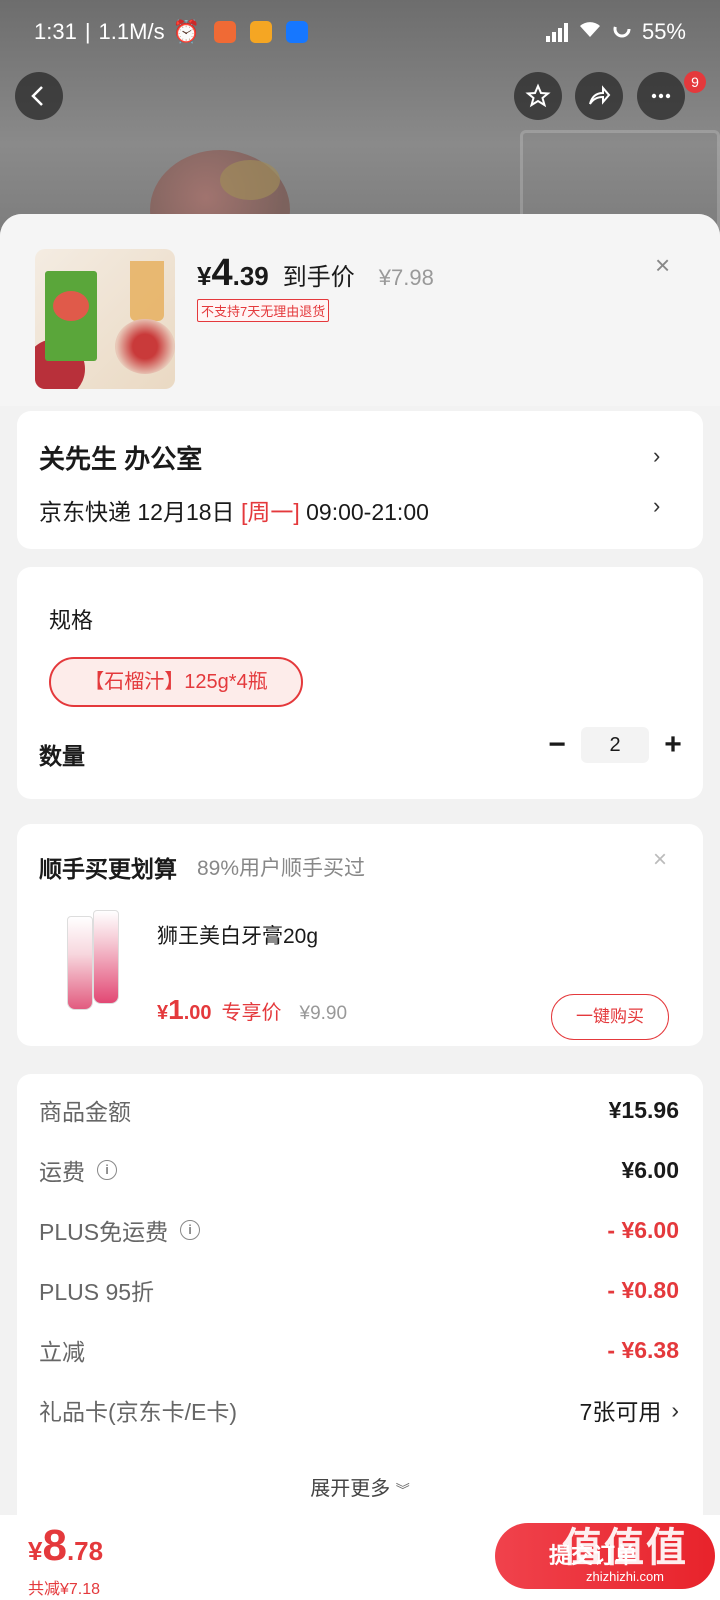  I want to click on summary-row-instant-discount: 立减 - ¥6.38, so click(359, 1351).